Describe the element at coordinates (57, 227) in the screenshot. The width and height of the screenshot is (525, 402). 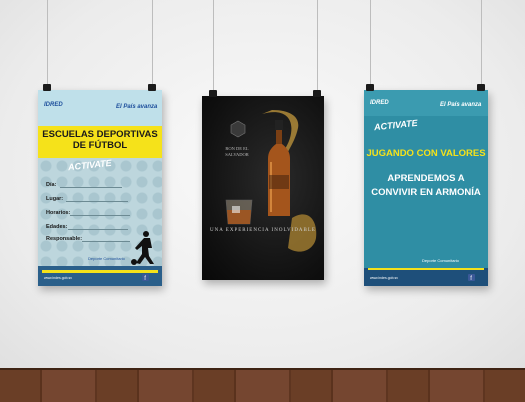
I see `field-ages: Edades:` at that location.